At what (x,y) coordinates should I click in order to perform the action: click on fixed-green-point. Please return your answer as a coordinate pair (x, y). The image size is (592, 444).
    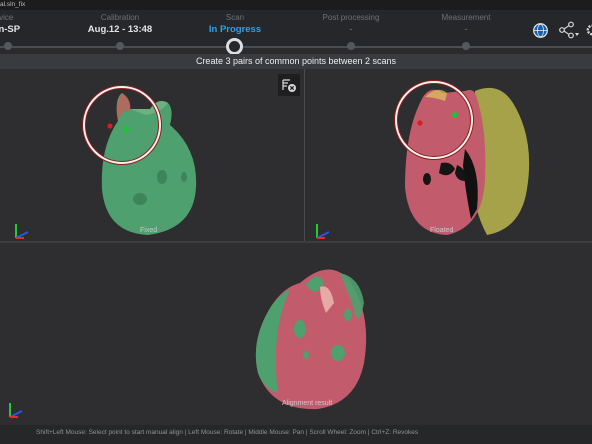
    Looking at the image, I should click on (126, 129).